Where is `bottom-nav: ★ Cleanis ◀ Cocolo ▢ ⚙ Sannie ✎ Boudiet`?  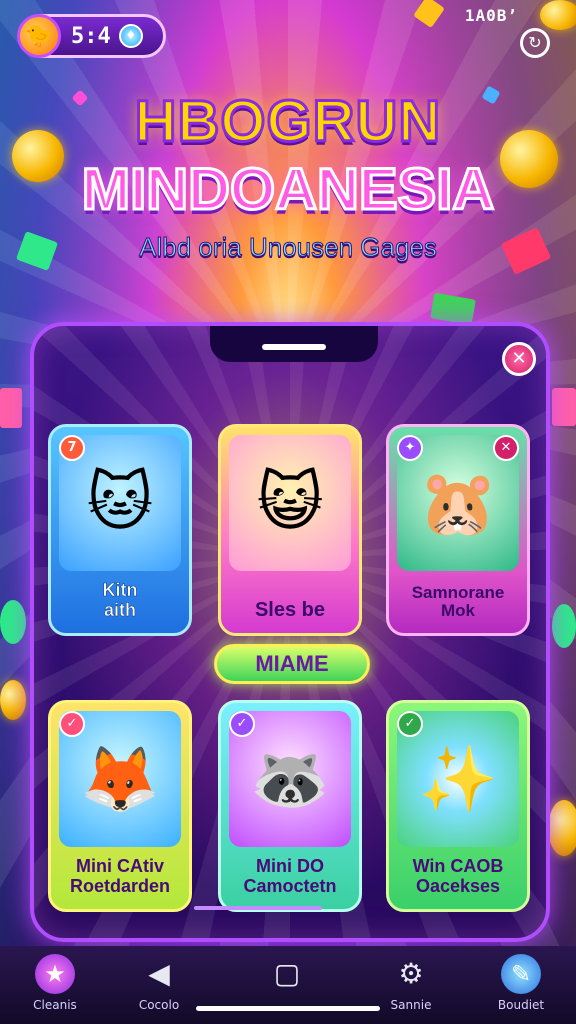
bottom-nav: ★ Cleanis ◀ Cocolo ▢ ⚙ Sannie ✎ Boudiet is located at coordinates (288, 985).